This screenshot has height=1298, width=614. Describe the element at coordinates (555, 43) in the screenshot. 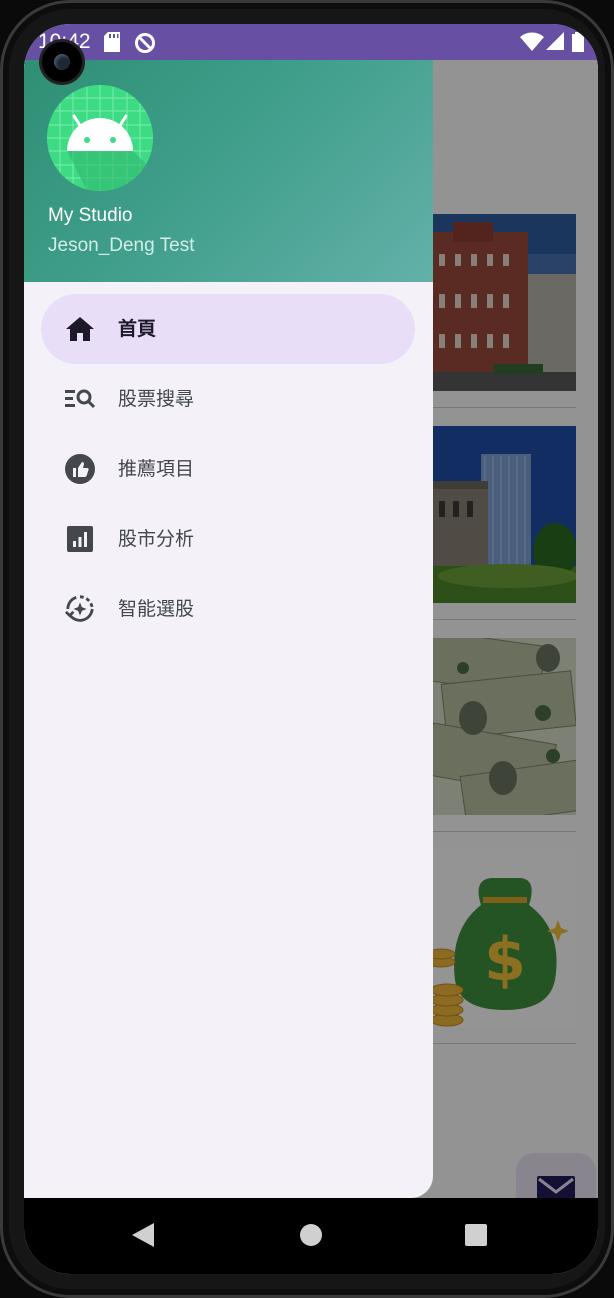

I see `signal-icon` at that location.